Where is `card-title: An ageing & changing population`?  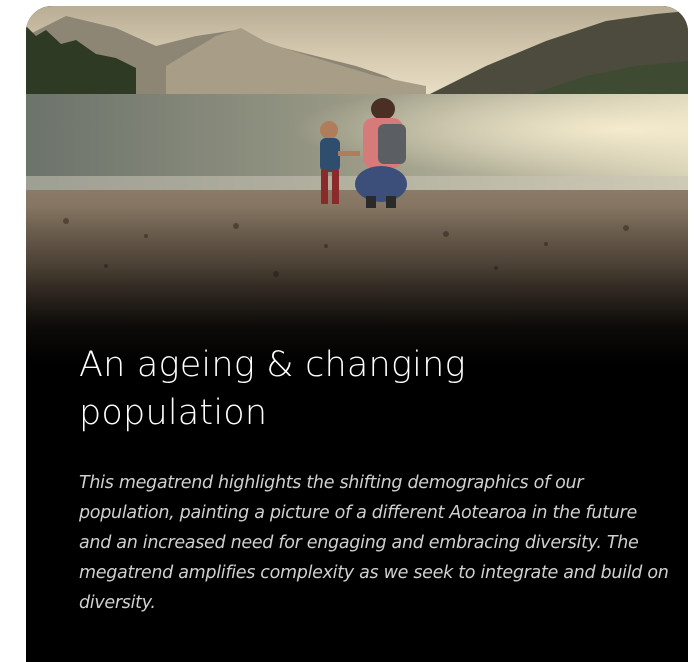
card-title: An ageing & changing population is located at coordinates (272, 389).